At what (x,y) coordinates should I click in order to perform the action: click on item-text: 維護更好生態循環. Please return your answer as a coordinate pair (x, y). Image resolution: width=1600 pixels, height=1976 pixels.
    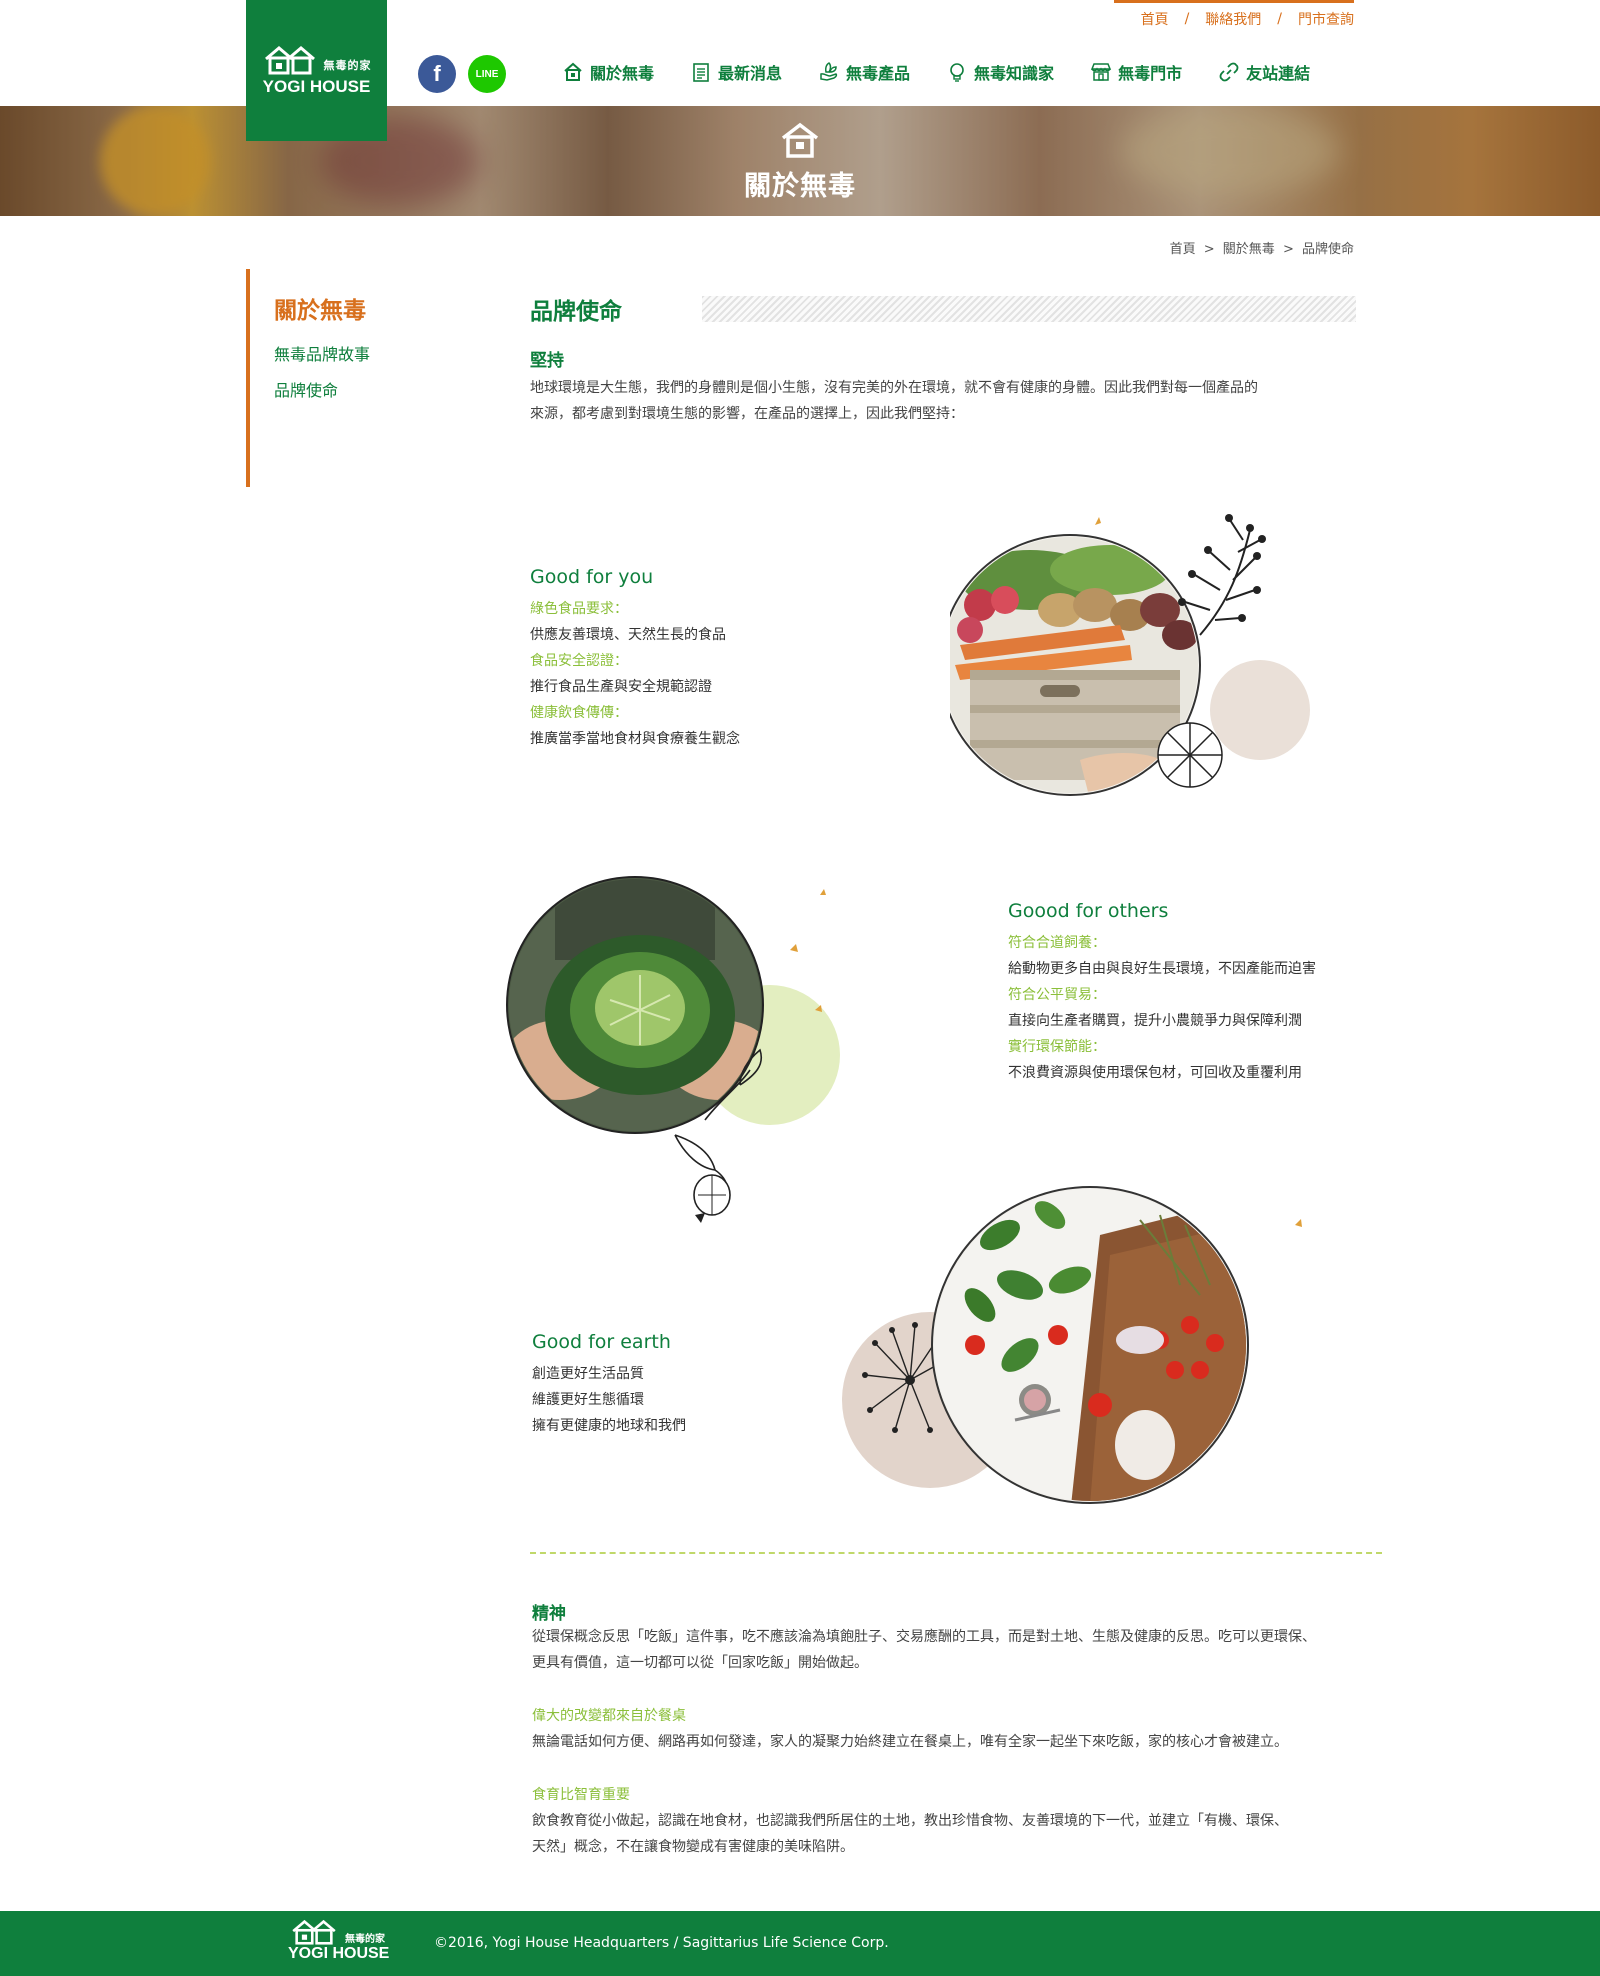
    Looking at the image, I should click on (588, 1400).